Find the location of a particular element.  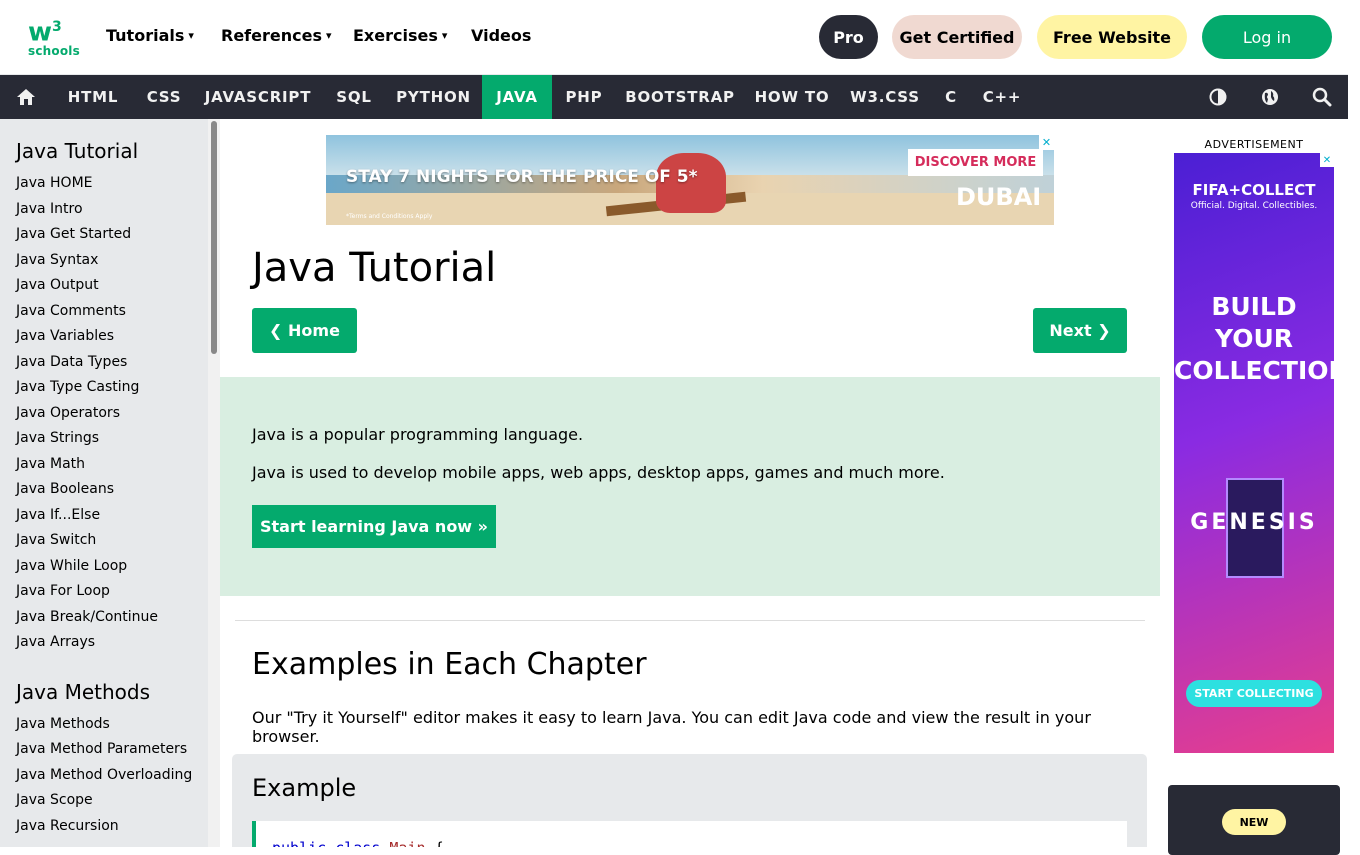

code-line: public class Main { is located at coordinates (358, 843).